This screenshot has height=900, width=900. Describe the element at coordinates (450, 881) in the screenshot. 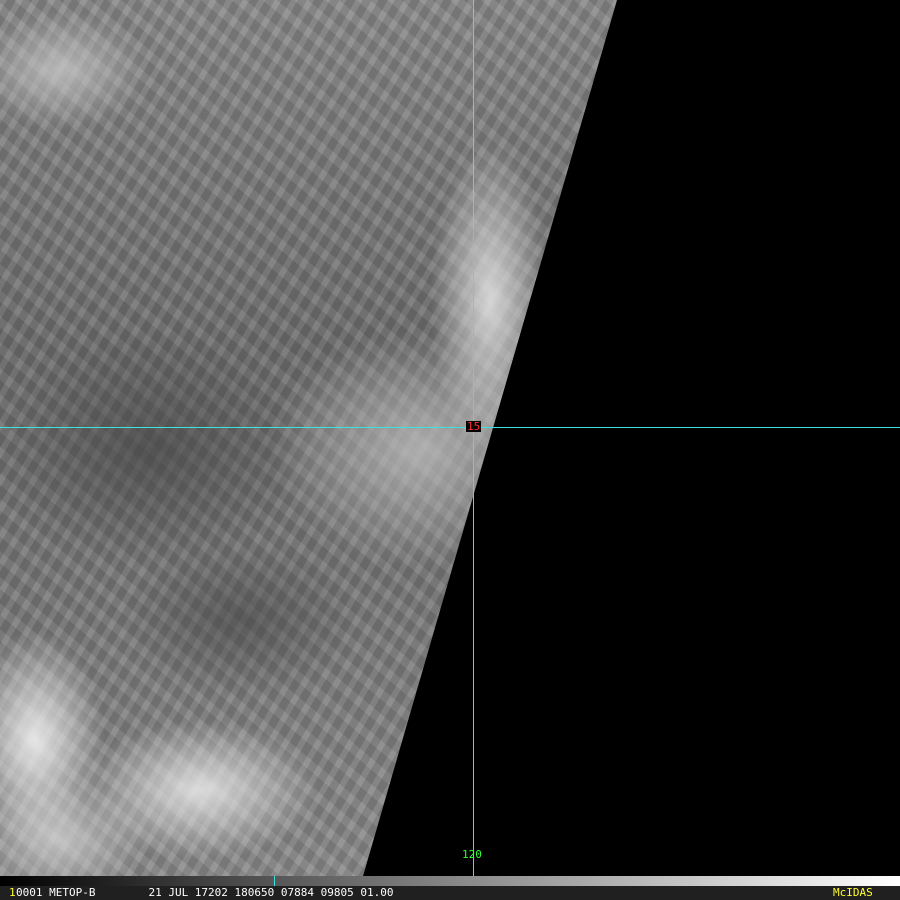

I see `grayscale-colorbar` at that location.